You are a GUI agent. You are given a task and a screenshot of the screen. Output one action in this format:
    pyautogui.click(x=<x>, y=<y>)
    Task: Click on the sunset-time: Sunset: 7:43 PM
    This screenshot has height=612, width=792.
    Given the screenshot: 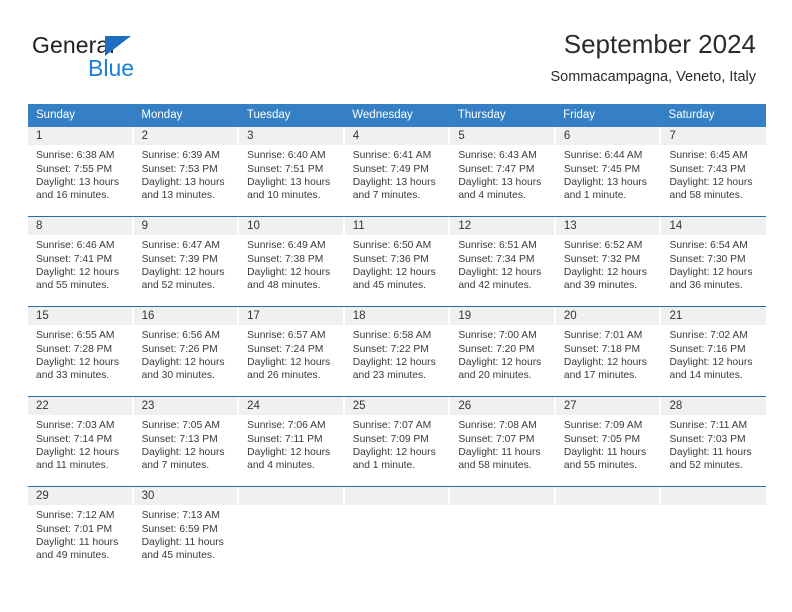 What is the action you would take?
    pyautogui.click(x=707, y=169)
    